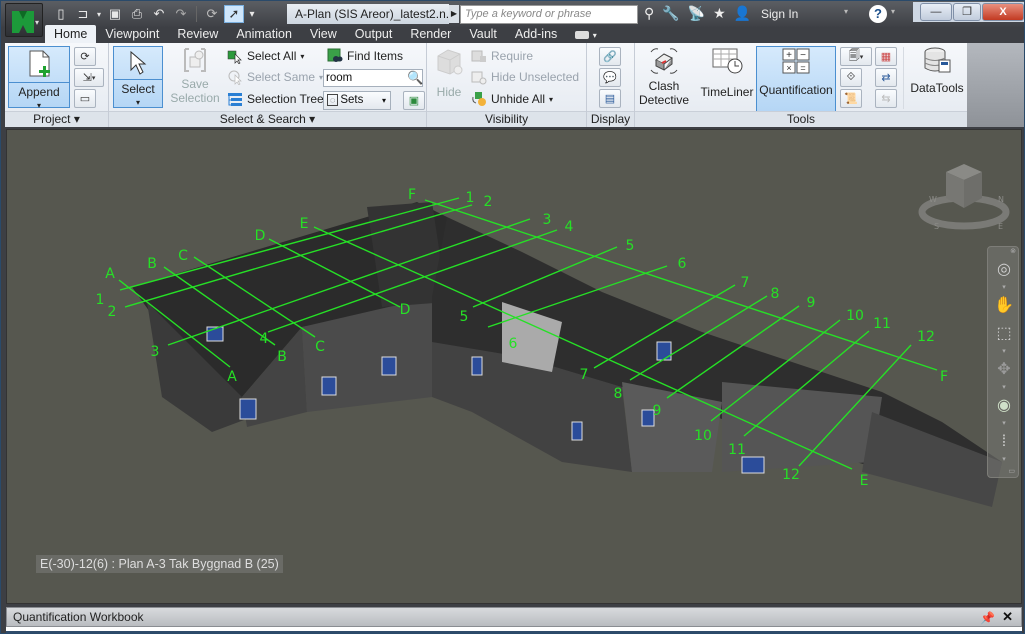 This screenshot has height=634, width=1025. Describe the element at coordinates (630, 246) in the screenshot. I see `gridline-label-5-end: 5` at that location.